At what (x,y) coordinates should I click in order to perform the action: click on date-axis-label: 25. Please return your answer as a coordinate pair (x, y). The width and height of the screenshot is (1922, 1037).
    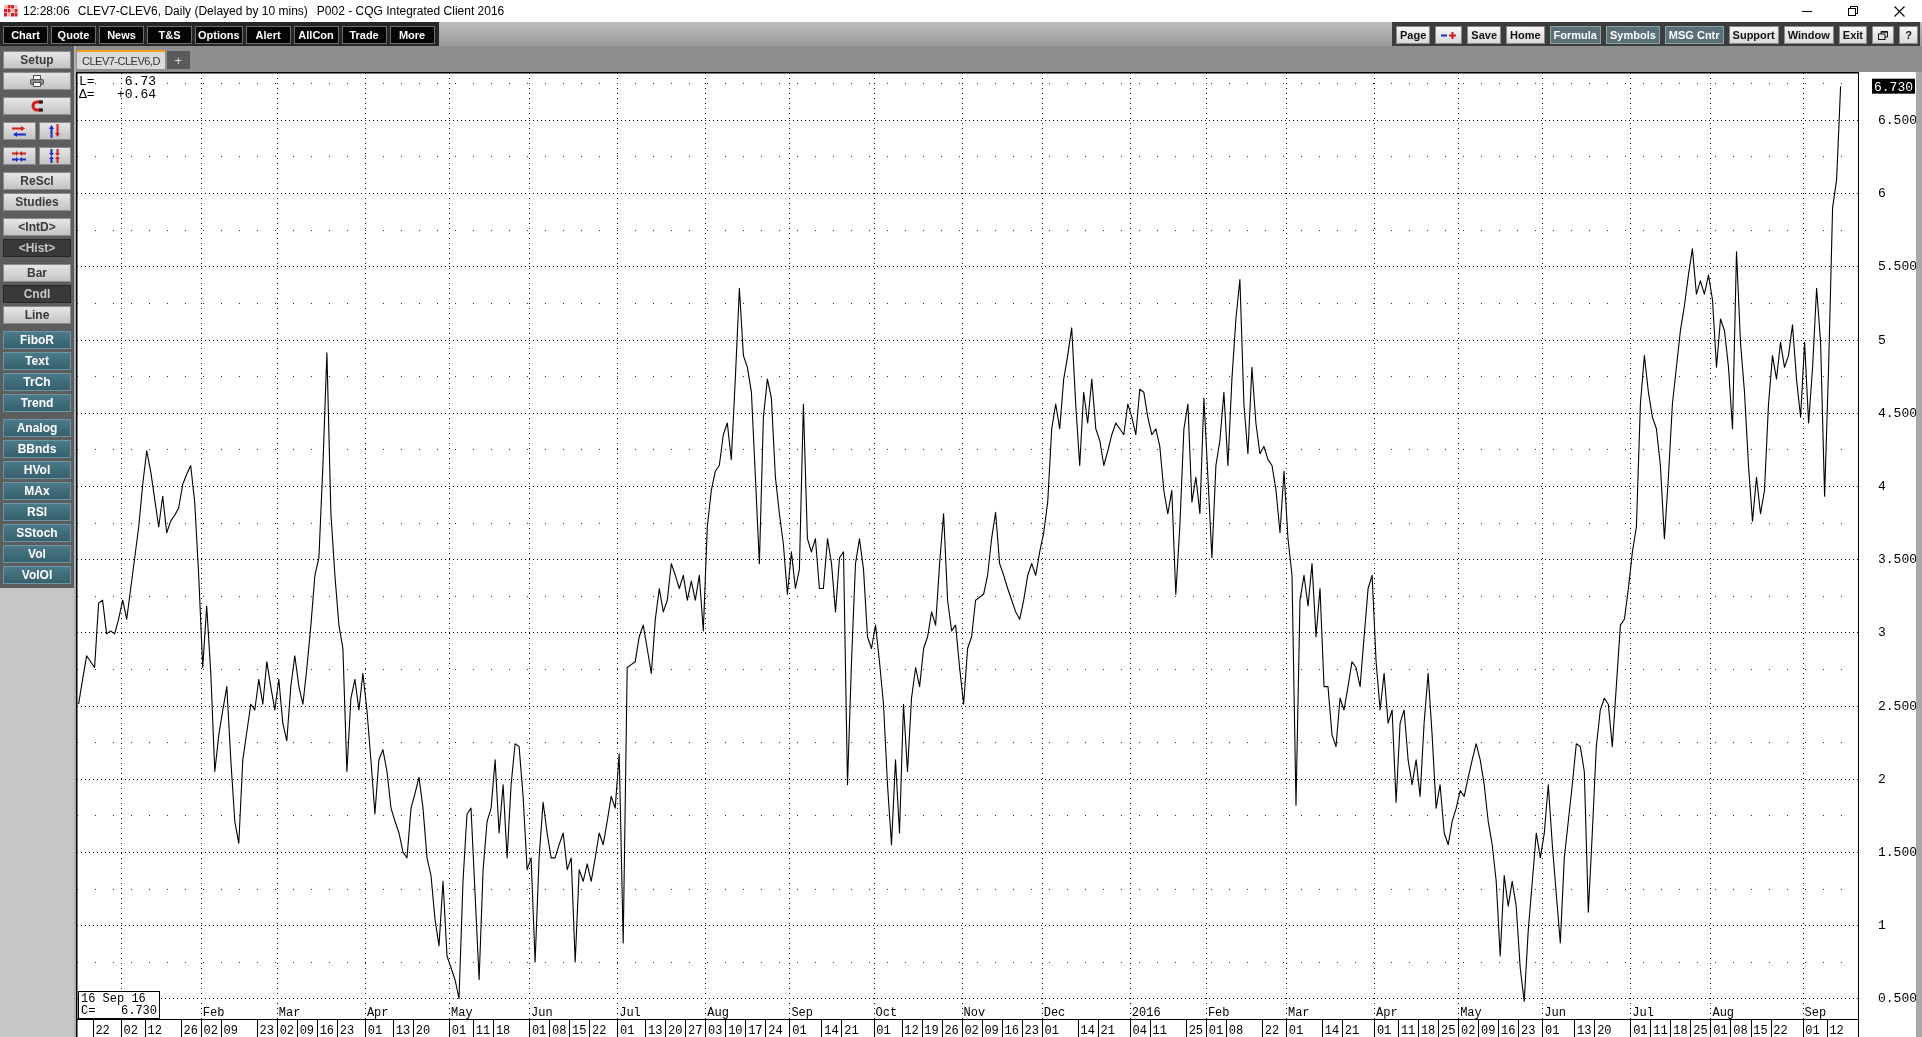
    Looking at the image, I should click on (1196, 1030).